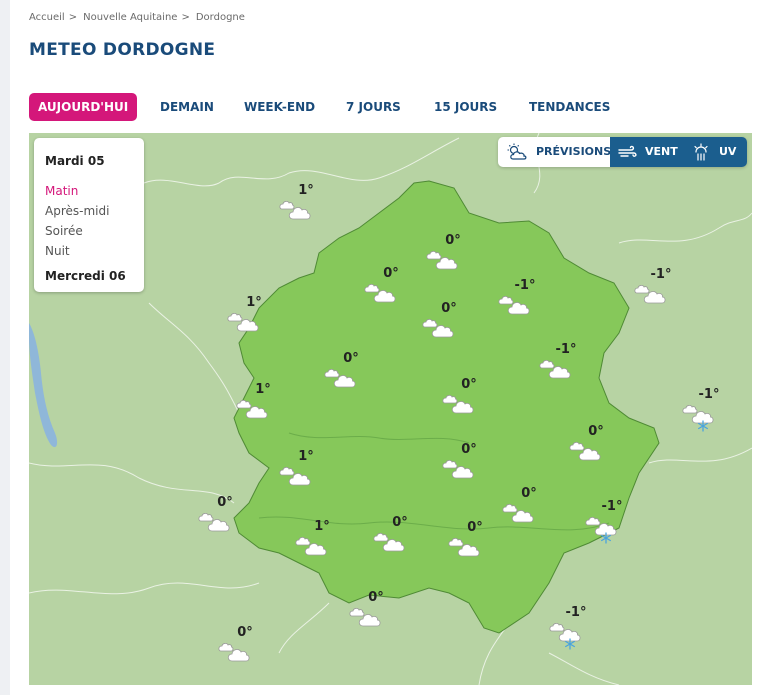 Image resolution: width=763 pixels, height=695 pixels. I want to click on tab-today: AUJOURD'HUI, so click(83, 107).